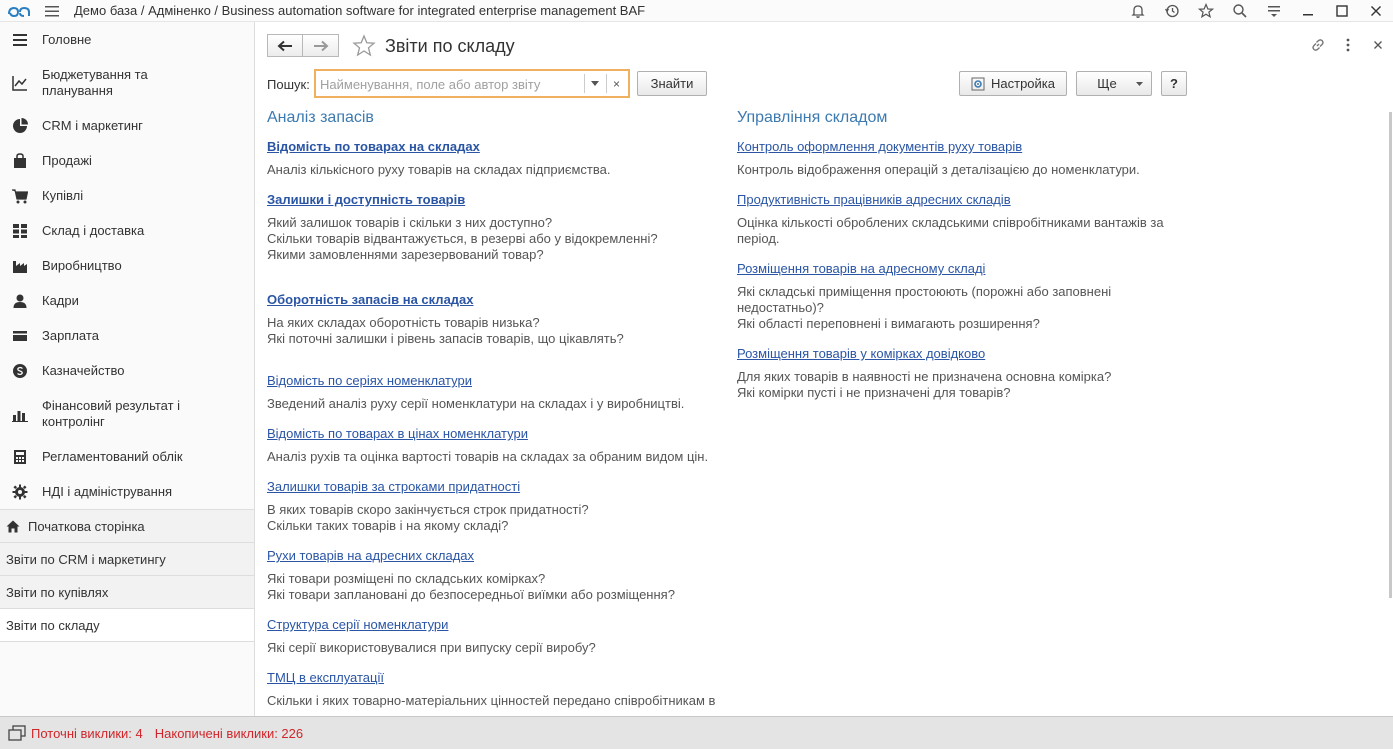 Image resolution: width=1393 pixels, height=749 pixels. Describe the element at coordinates (1348, 45) in the screenshot. I see `more-vertical-icon` at that location.